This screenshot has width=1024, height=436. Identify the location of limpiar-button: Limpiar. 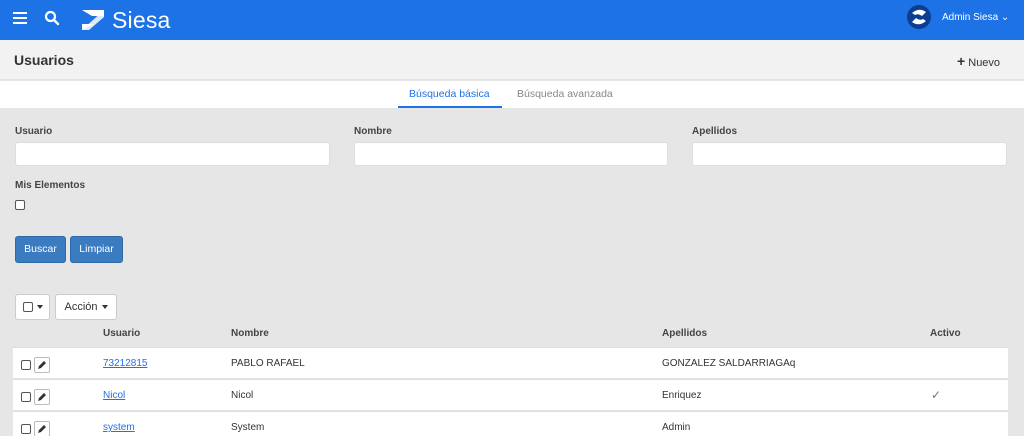
(96, 249).